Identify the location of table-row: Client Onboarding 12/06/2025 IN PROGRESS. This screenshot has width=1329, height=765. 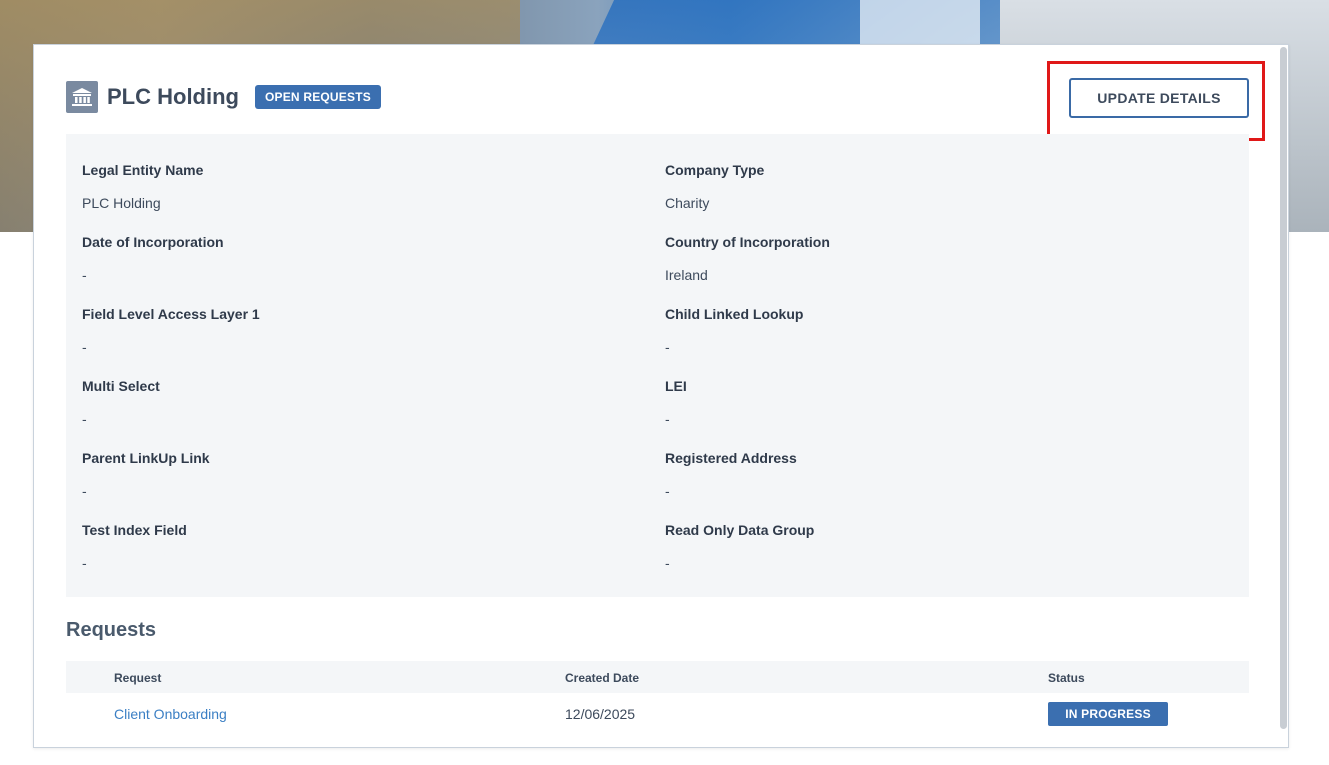
(657, 714).